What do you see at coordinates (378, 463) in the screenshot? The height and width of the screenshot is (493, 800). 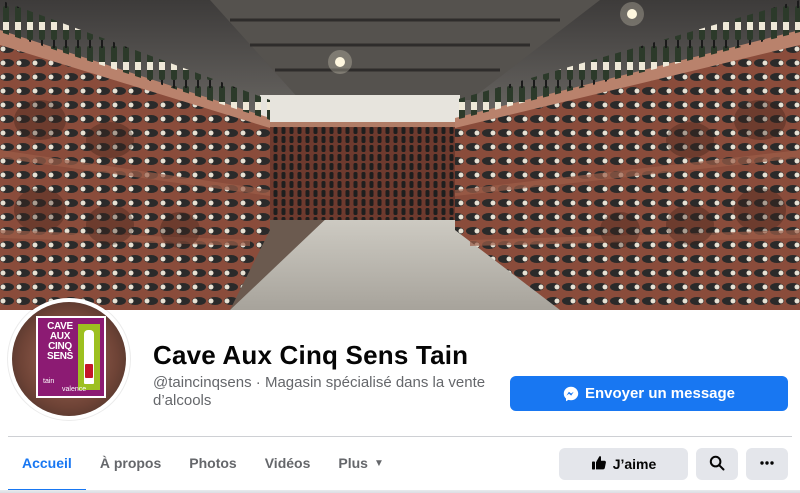 I see `caret-down-icon: ▼` at bounding box center [378, 463].